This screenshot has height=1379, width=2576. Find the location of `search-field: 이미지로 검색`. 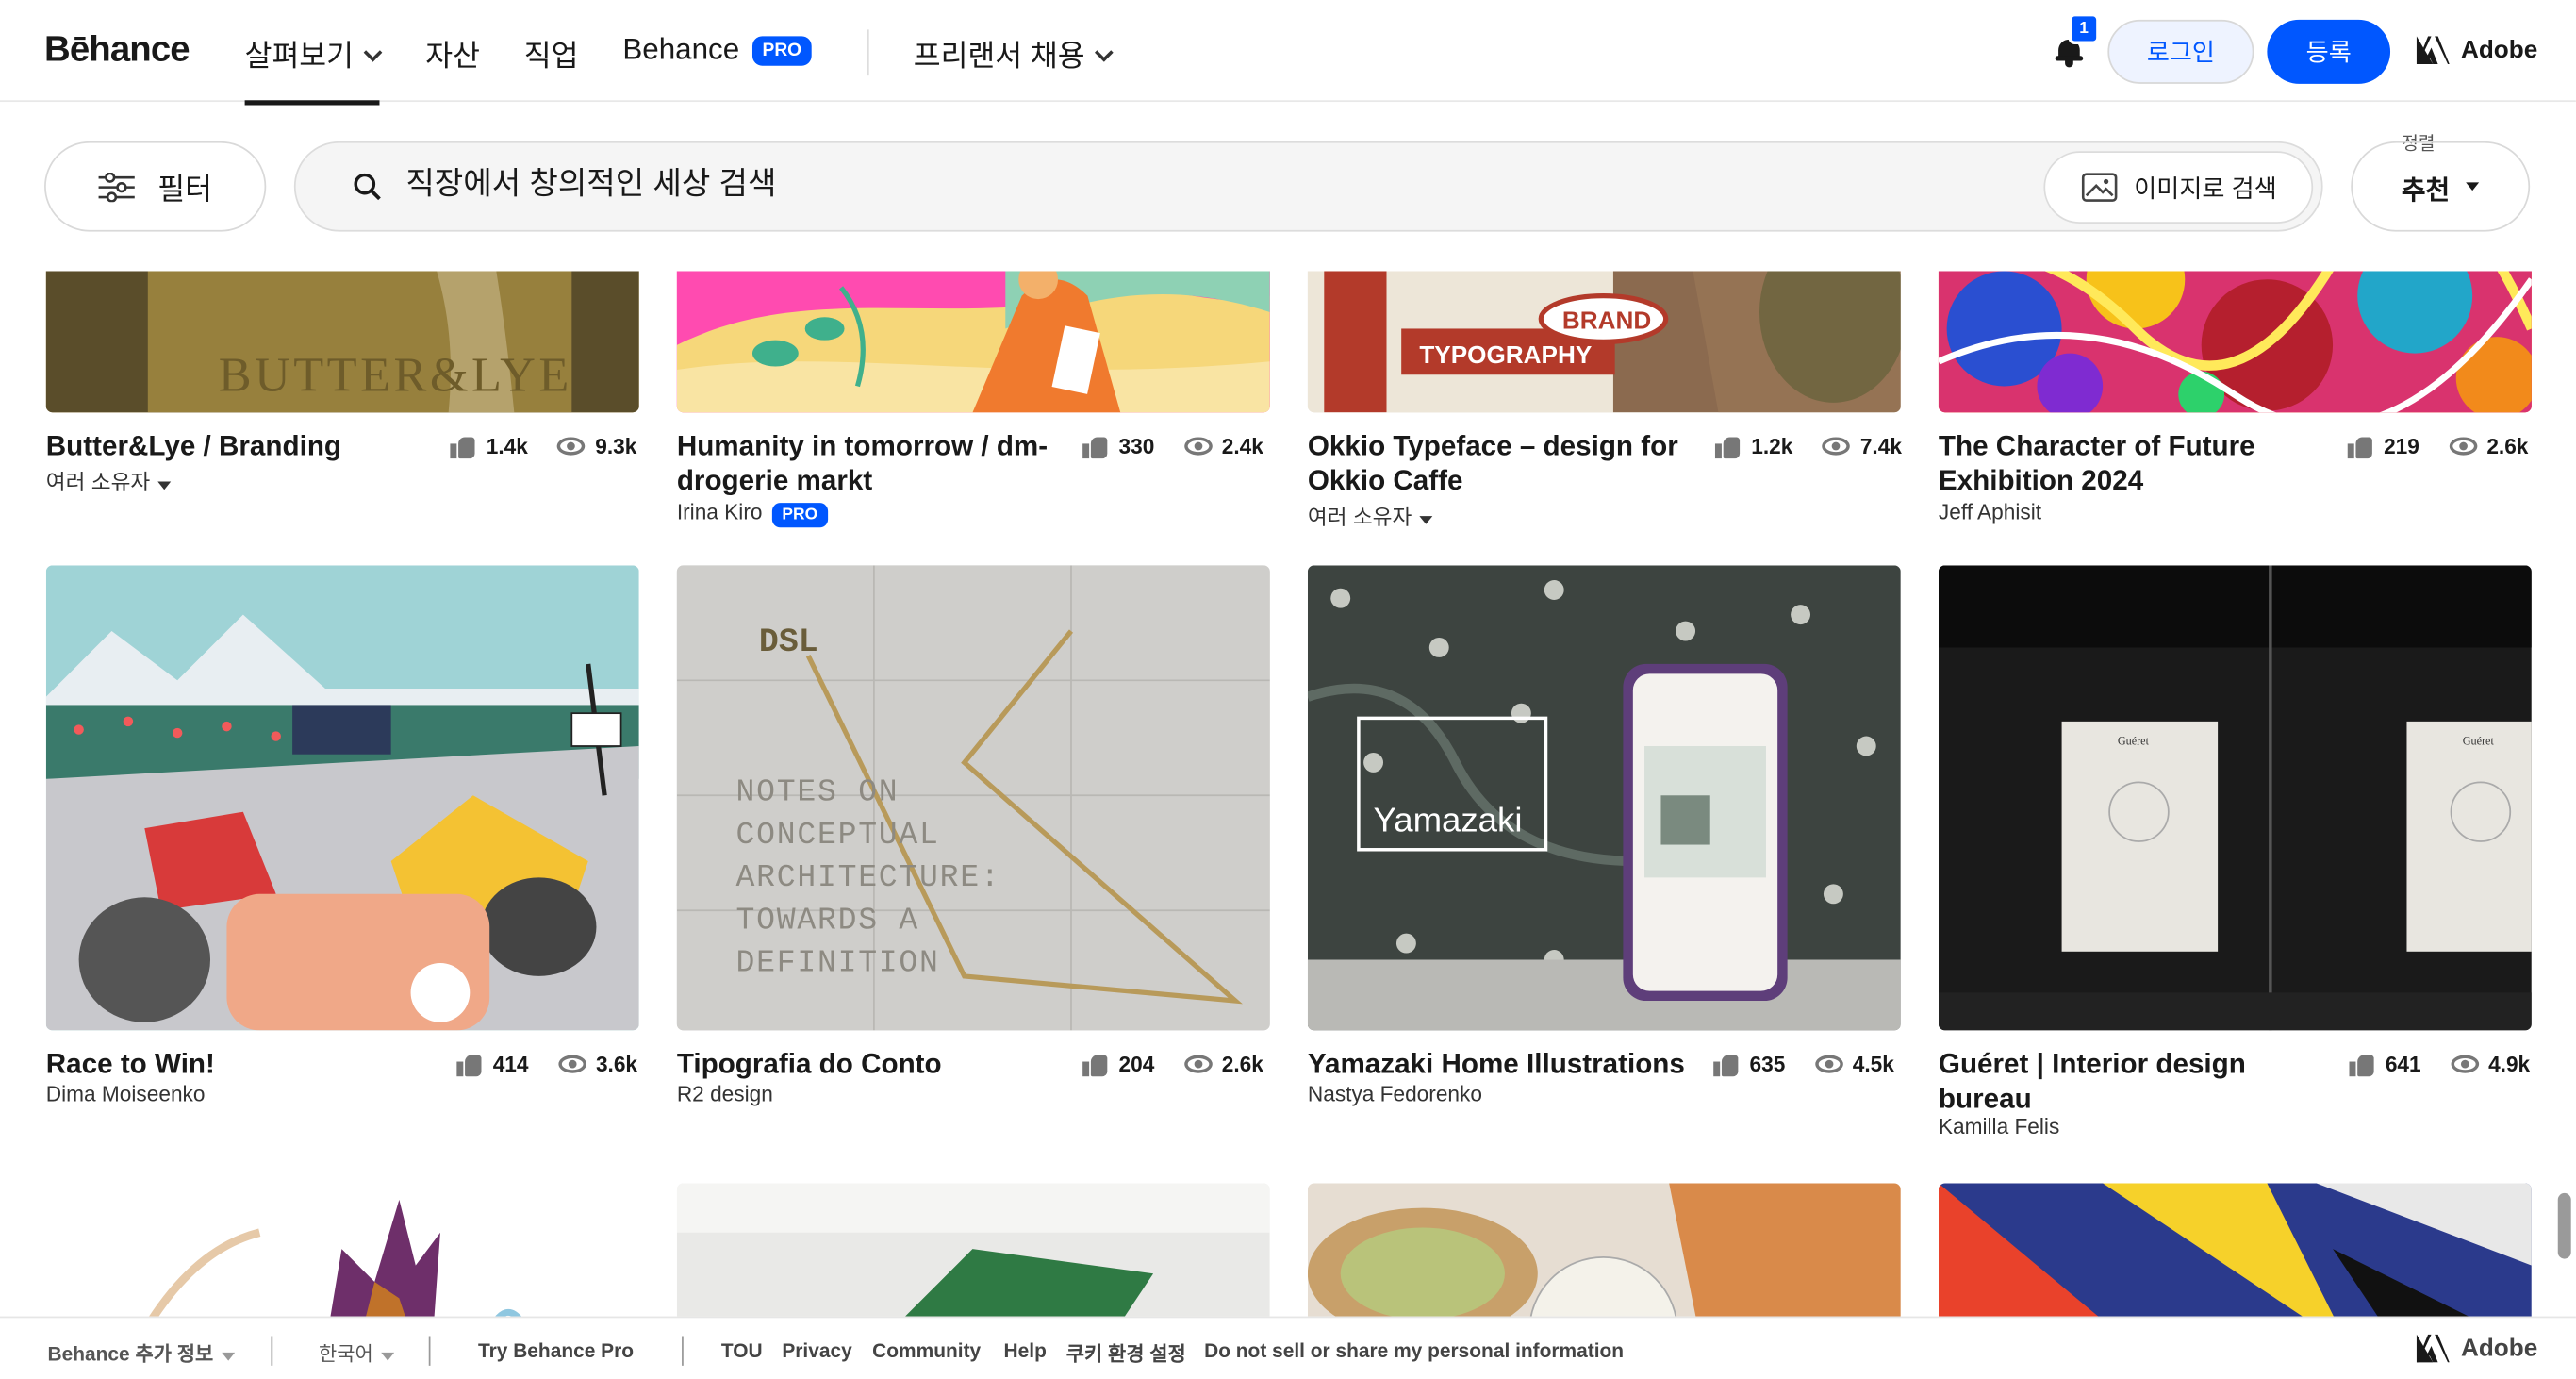

search-field: 이미지로 검색 is located at coordinates (1308, 186).